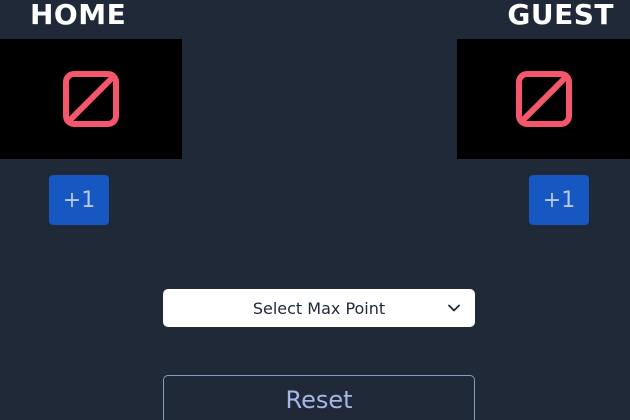 The image size is (630, 420). Describe the element at coordinates (79, 200) in the screenshot. I see `home-plus-one-button: +1` at that location.